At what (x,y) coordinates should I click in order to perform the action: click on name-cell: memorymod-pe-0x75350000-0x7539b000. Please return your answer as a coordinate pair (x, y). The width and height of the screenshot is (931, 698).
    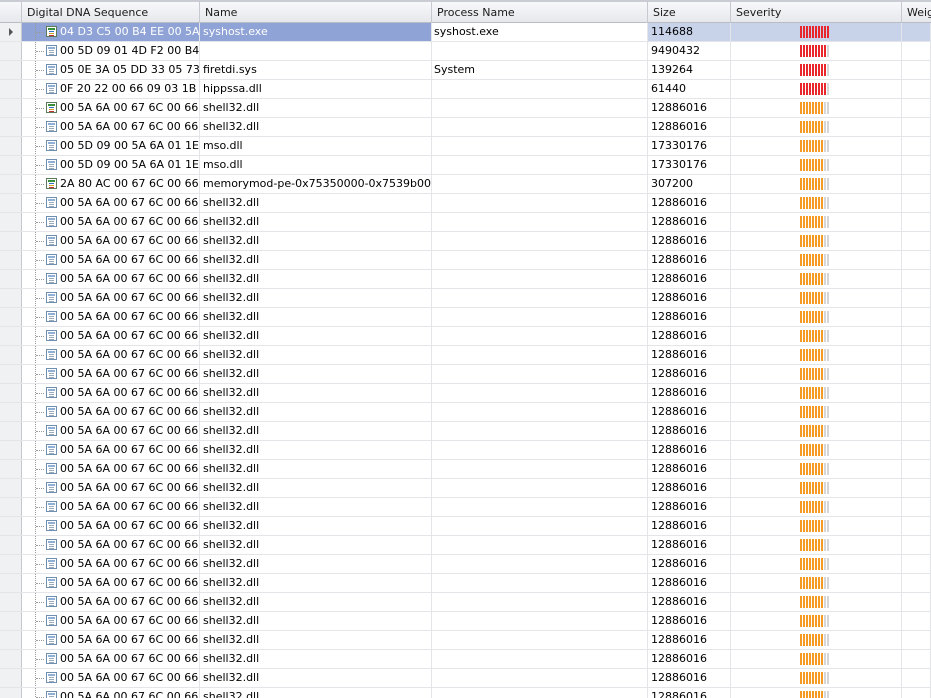
    Looking at the image, I should click on (316, 184).